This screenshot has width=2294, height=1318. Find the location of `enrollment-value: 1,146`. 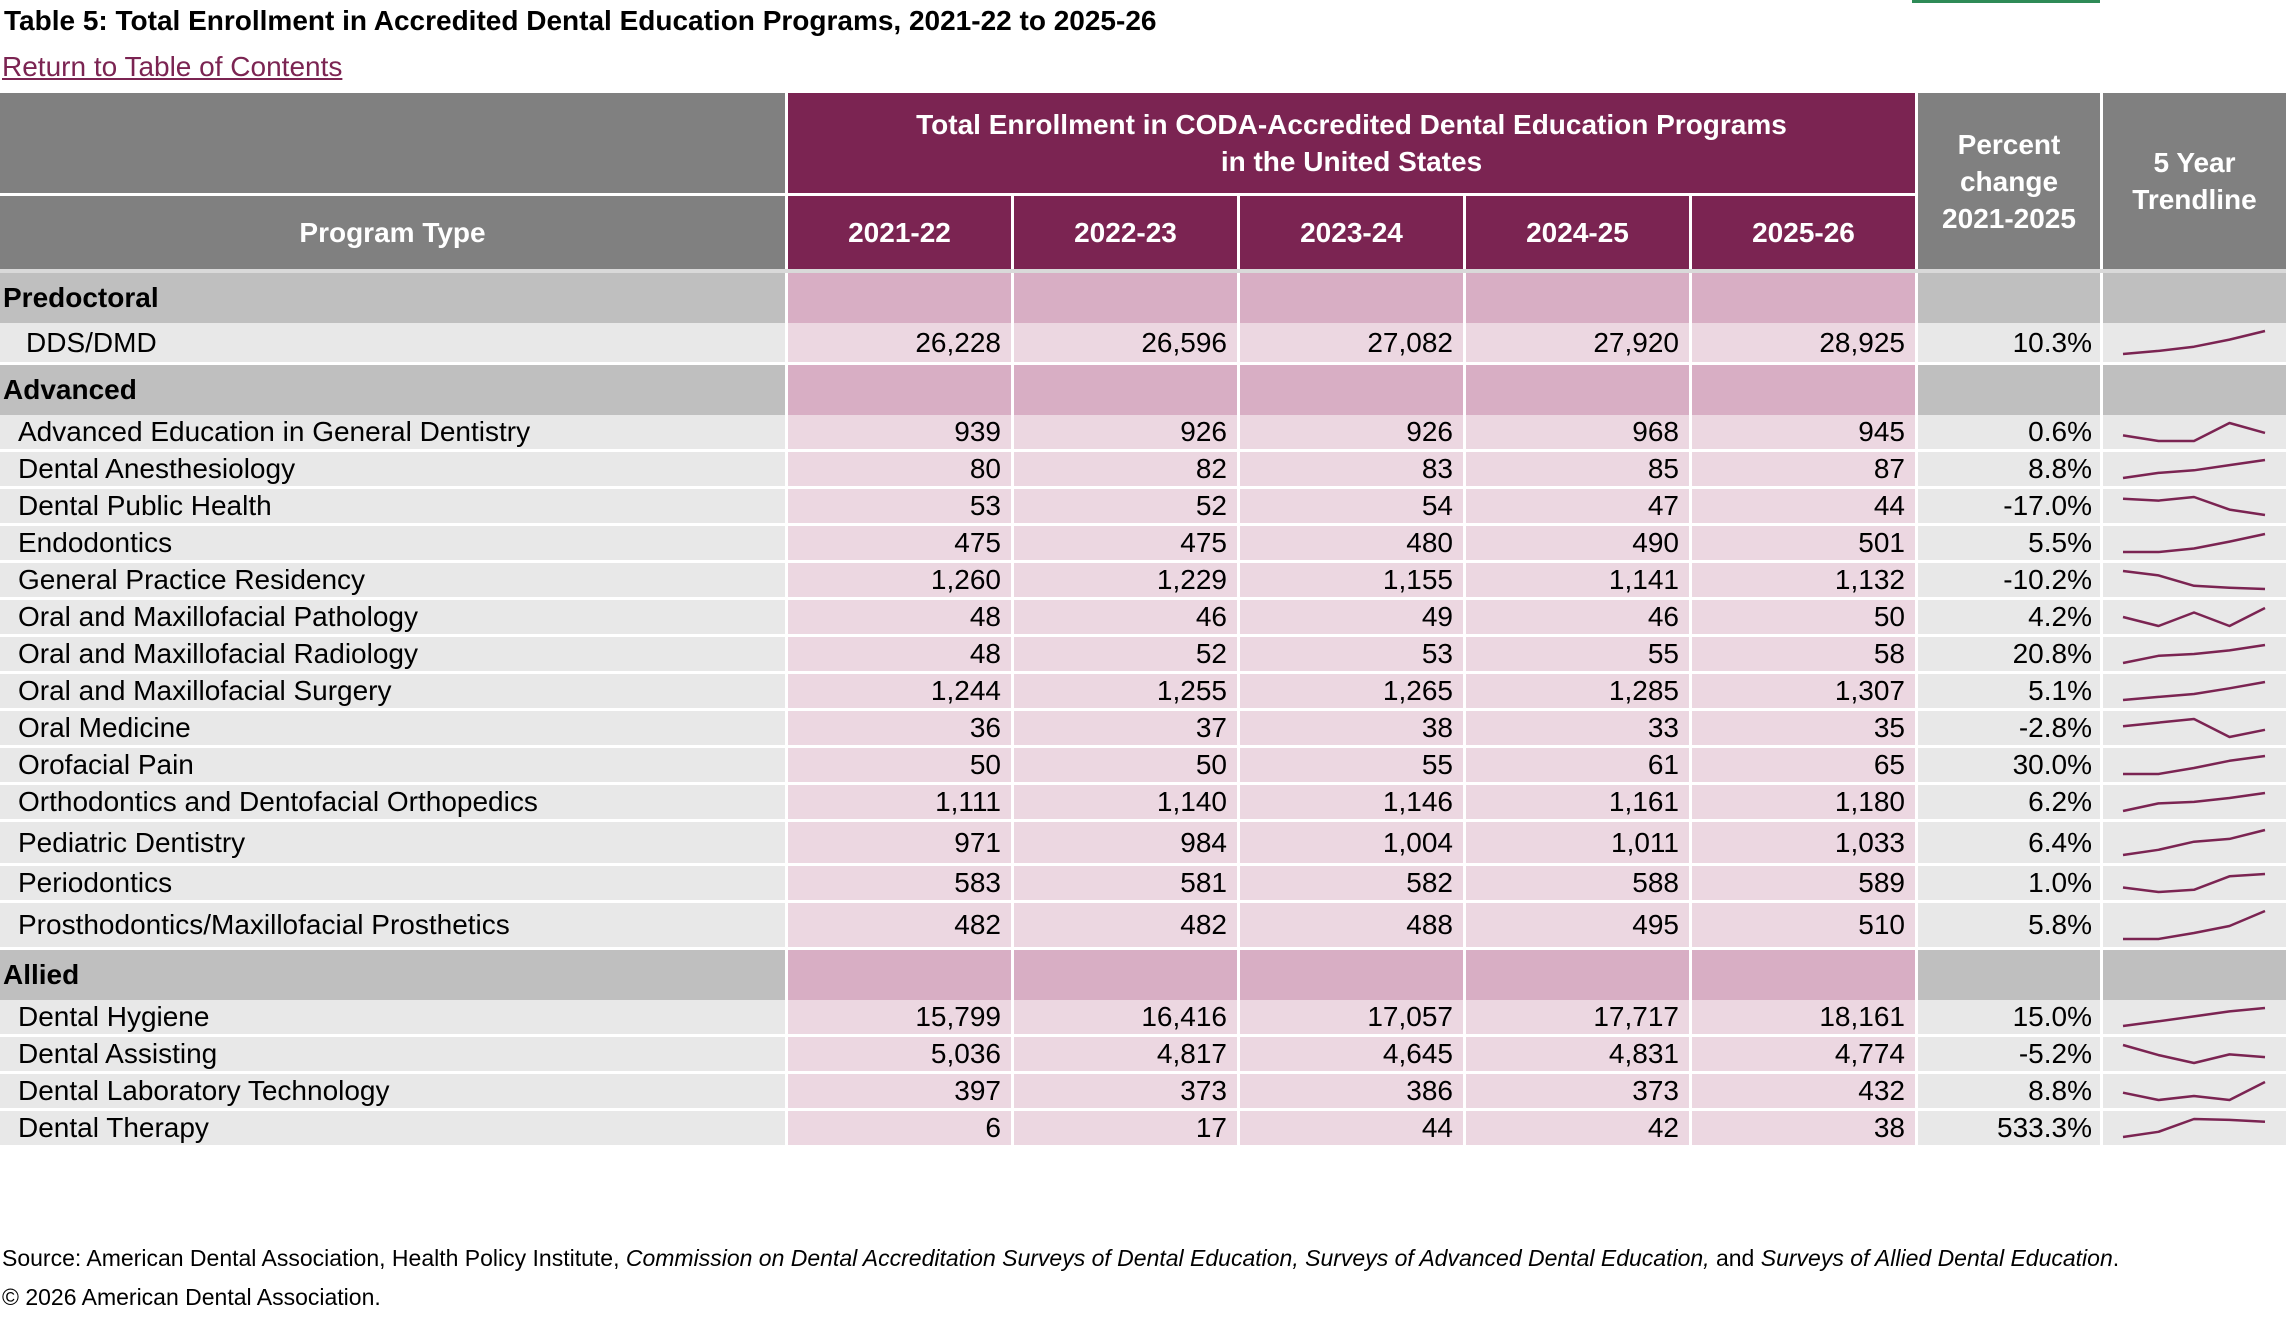

enrollment-value: 1,146 is located at coordinates (1350, 803).